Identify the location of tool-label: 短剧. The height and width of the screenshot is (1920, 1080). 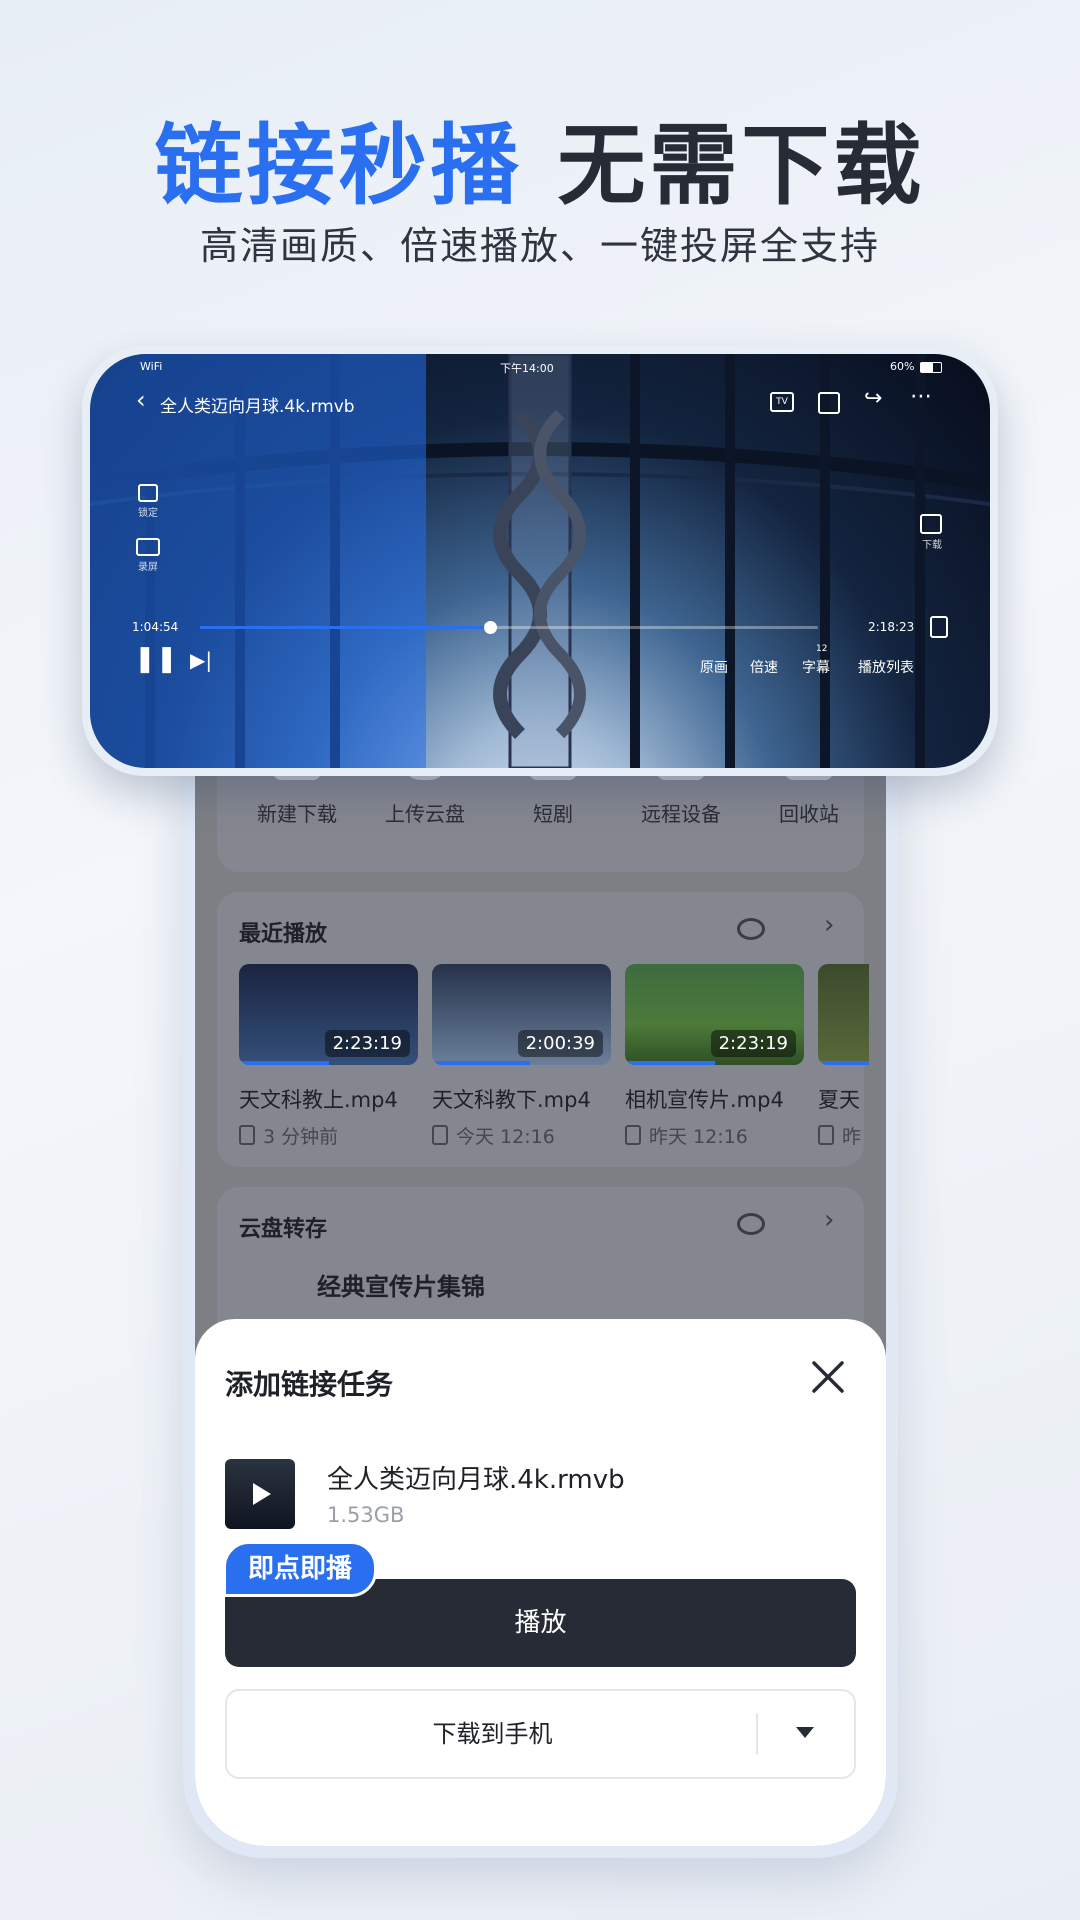
(553, 814).